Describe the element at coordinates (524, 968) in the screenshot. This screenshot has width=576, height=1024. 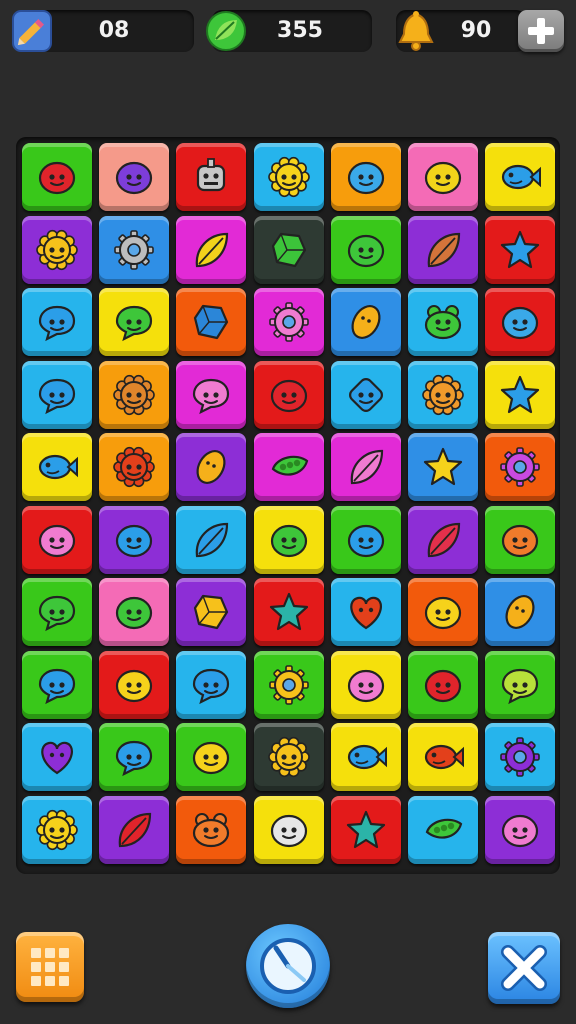
I see `close-button` at that location.